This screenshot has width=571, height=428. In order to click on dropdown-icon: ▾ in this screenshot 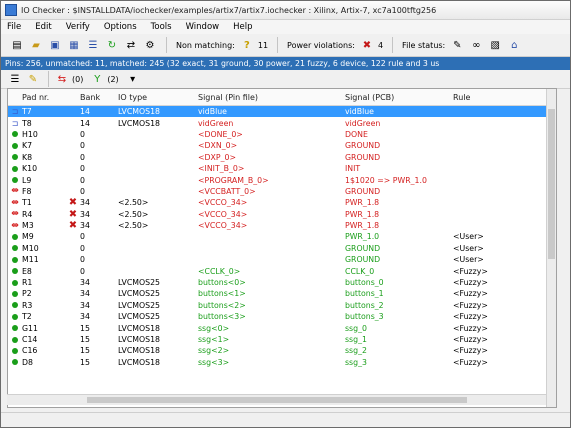, I will do `click(133, 79)`.